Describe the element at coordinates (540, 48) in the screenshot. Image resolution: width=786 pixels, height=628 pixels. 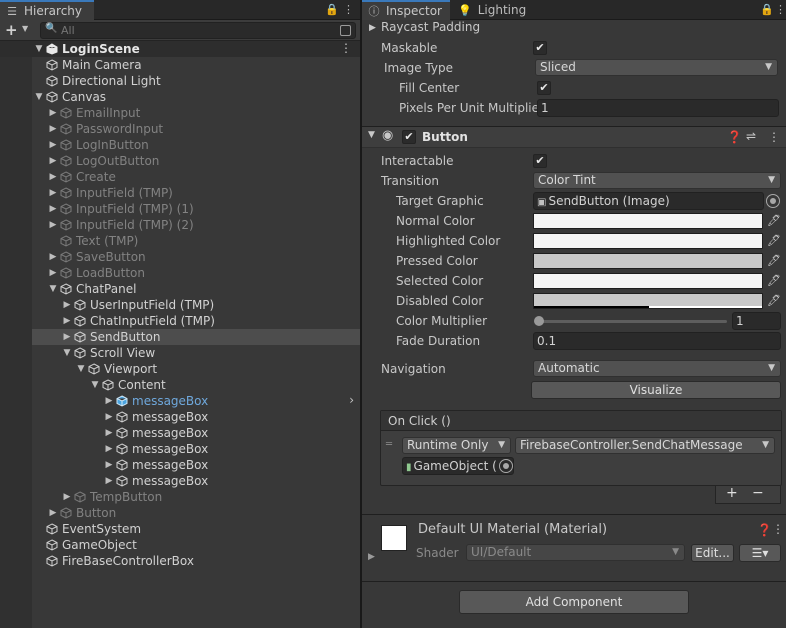
I see `maskable-checkbox: ✔` at that location.